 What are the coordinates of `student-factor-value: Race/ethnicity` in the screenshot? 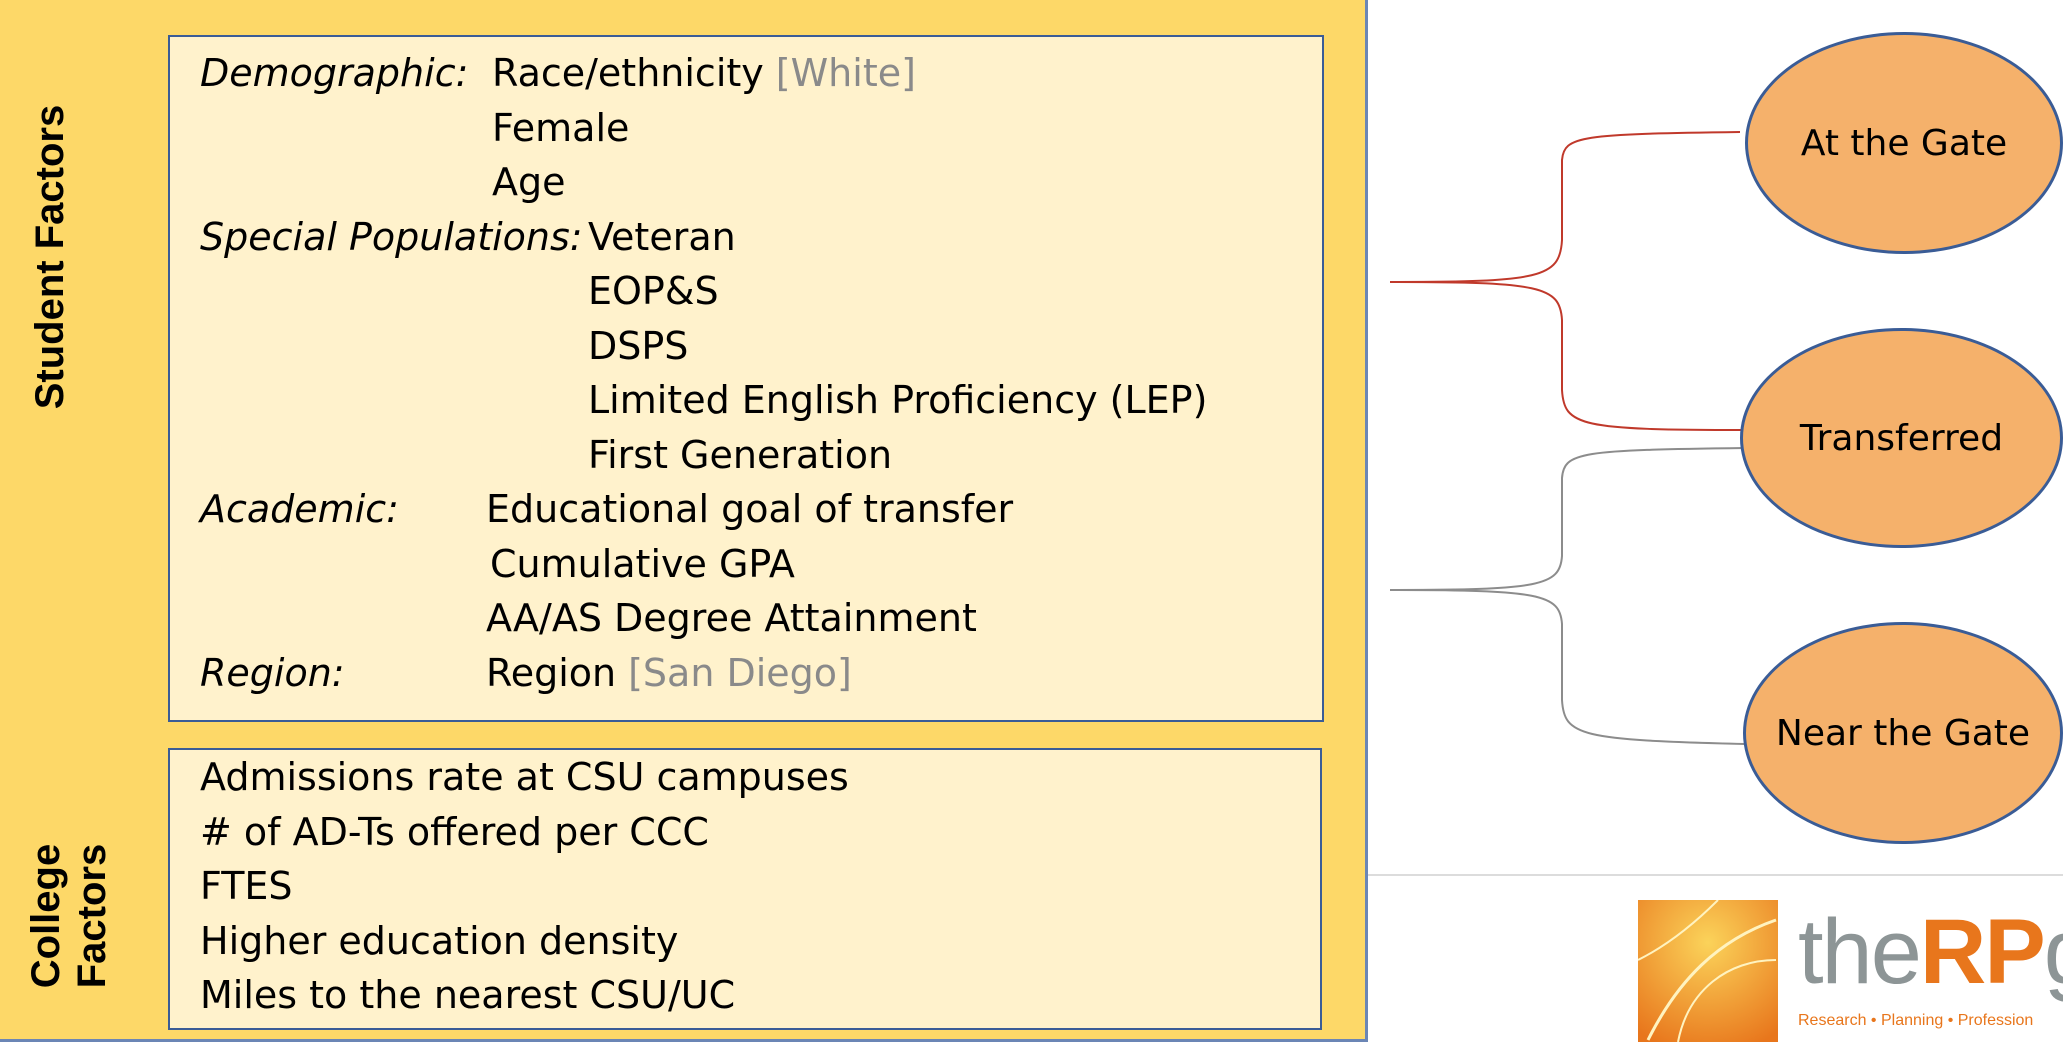 It's located at (628, 73).